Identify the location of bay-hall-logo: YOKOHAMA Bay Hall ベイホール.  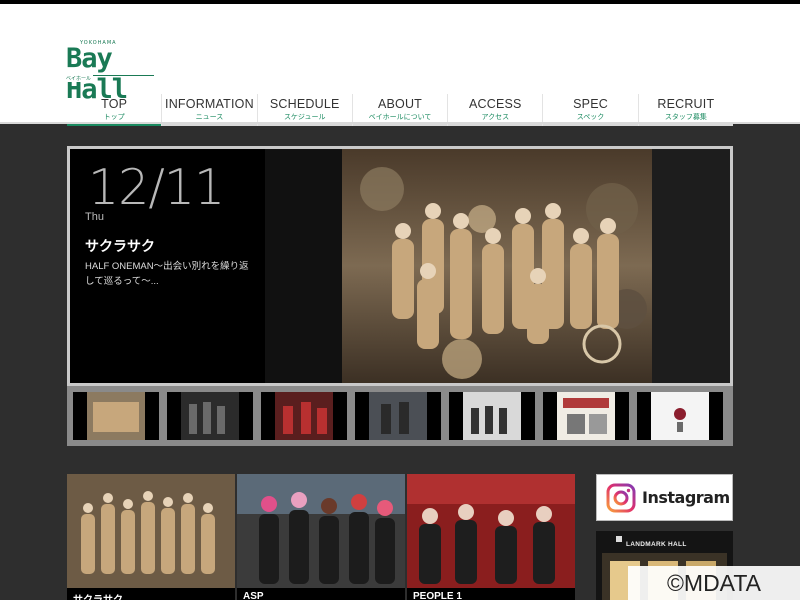
(111, 72).